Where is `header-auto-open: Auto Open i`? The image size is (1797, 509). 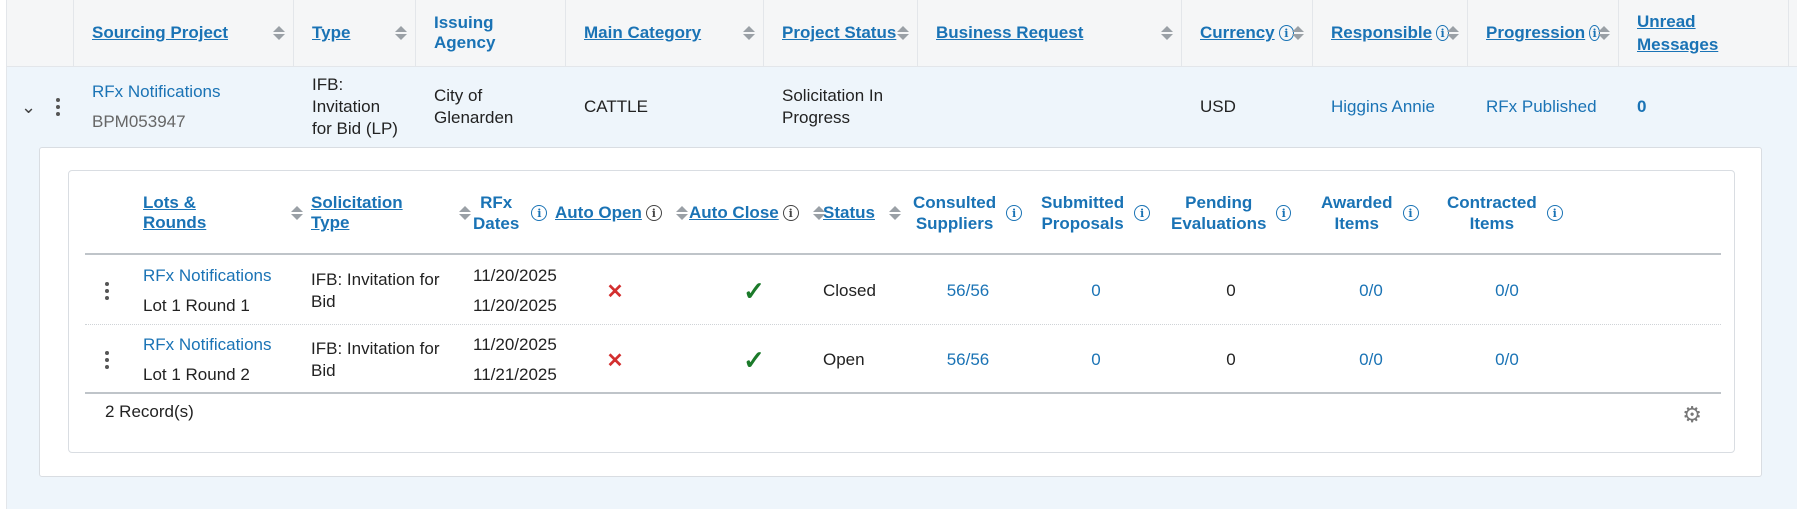
header-auto-open: Auto Open i is located at coordinates (625, 213).